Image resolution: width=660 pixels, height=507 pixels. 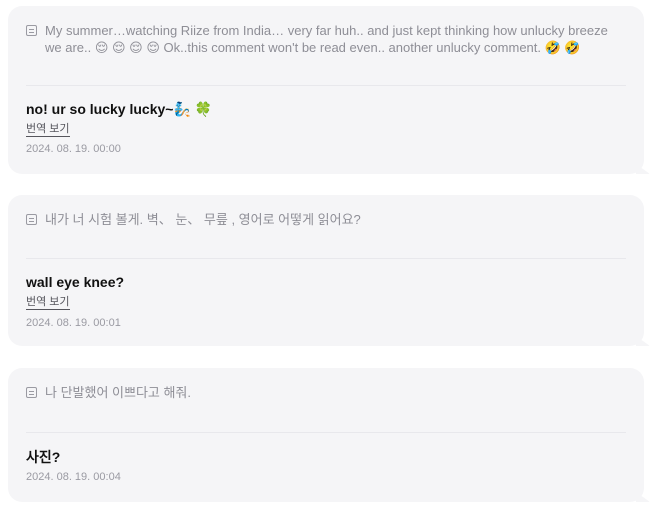 What do you see at coordinates (73, 149) in the screenshot?
I see `timestamp: 2024. 08. 19. 00:00` at bounding box center [73, 149].